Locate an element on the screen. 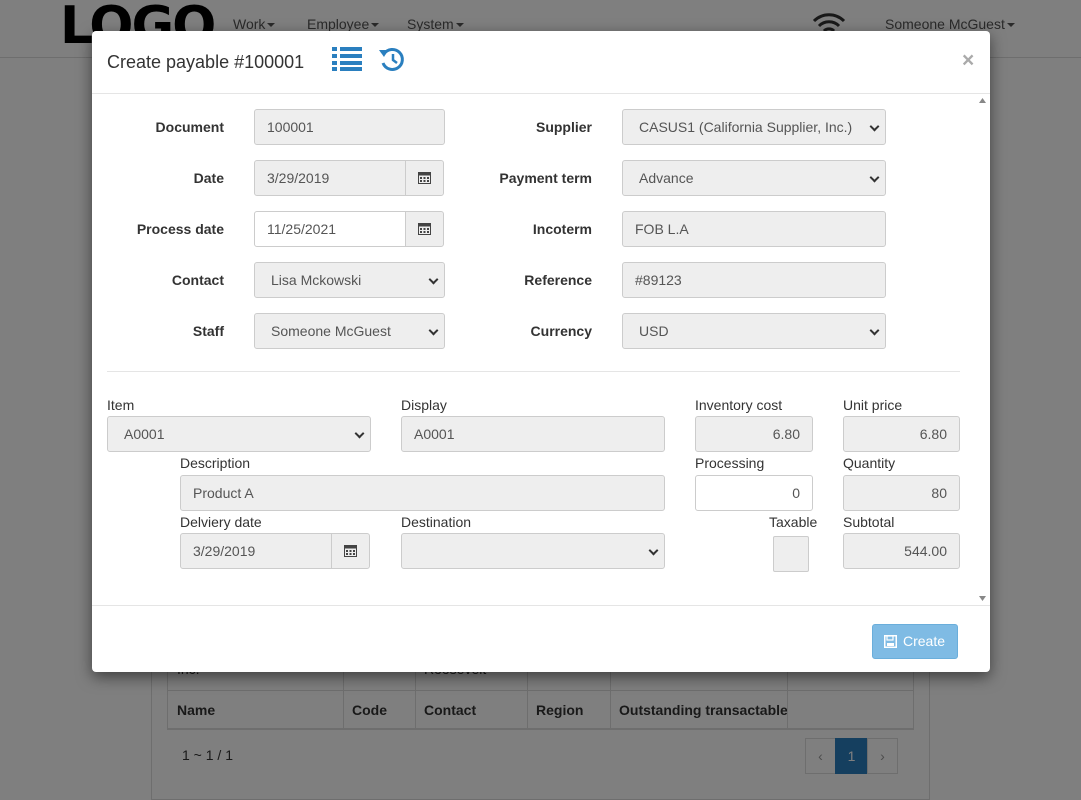  delivery-date-label: Delviery date is located at coordinates (221, 522).